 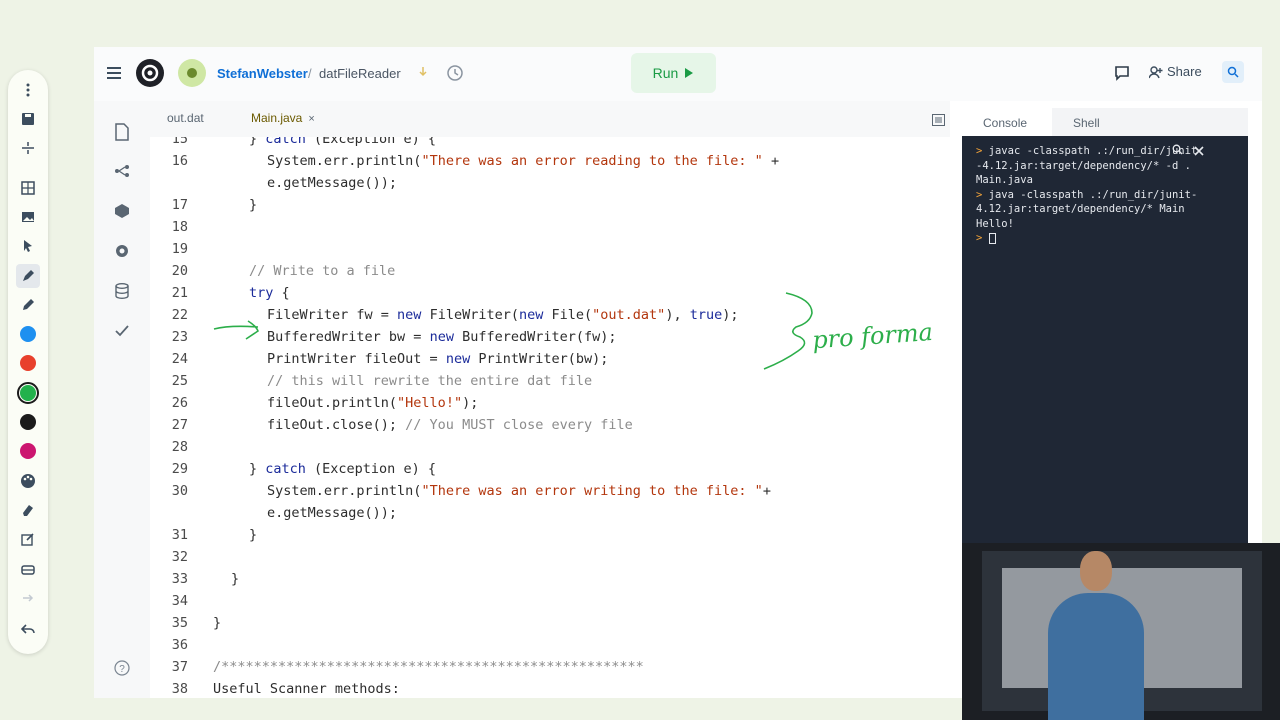 What do you see at coordinates (28, 276) in the screenshot?
I see `pen-icon` at bounding box center [28, 276].